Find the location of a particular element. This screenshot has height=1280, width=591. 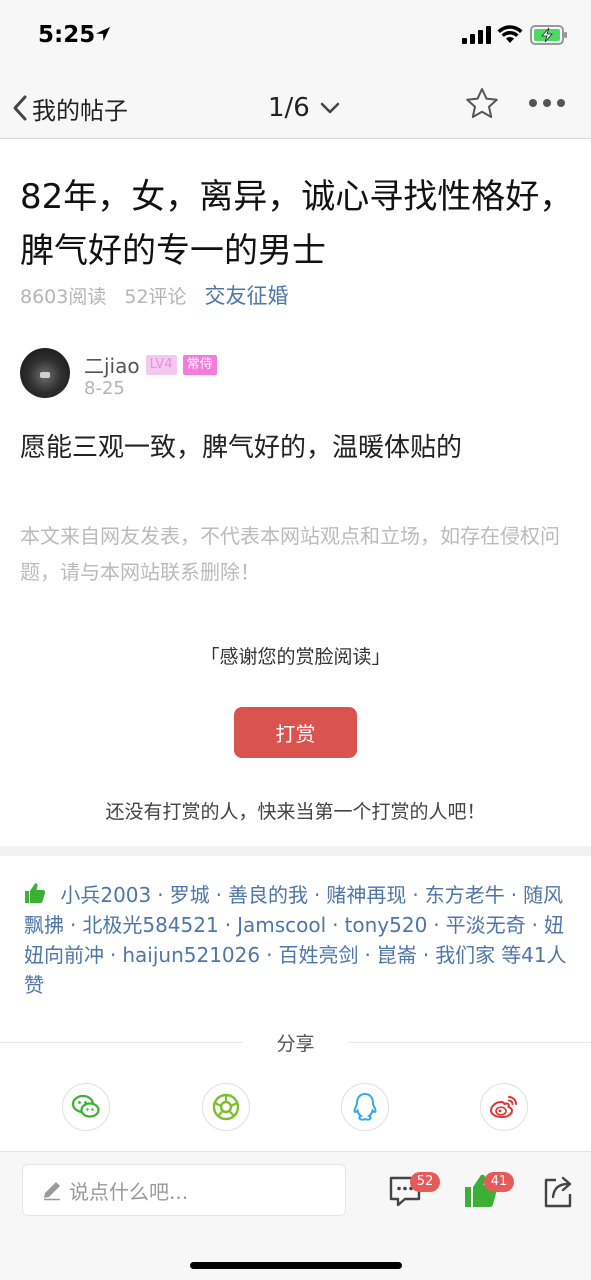

wechat-icon is located at coordinates (85, 1106).